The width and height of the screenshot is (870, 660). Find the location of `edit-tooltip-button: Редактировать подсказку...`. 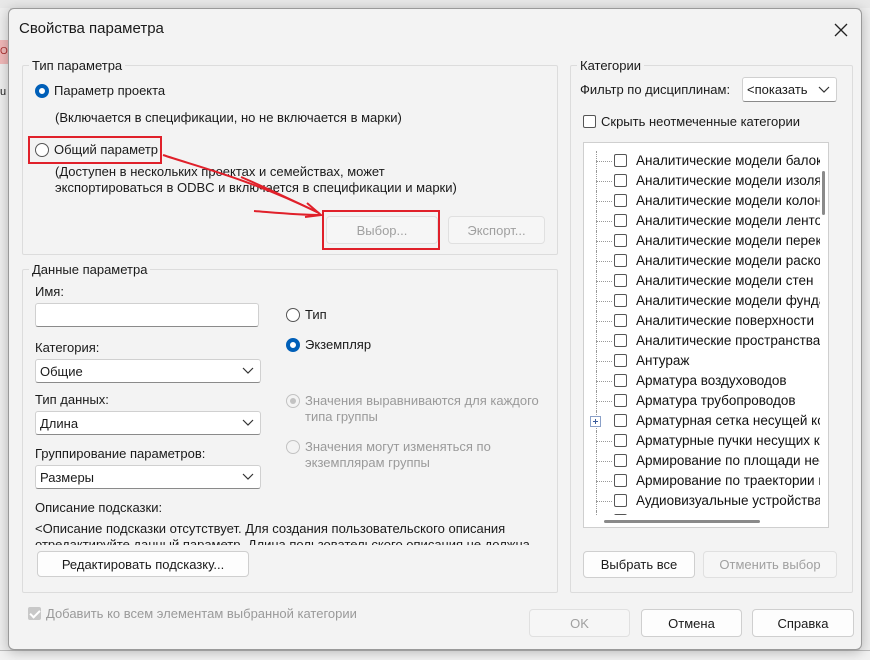

edit-tooltip-button: Редактировать подсказку... is located at coordinates (143, 564).